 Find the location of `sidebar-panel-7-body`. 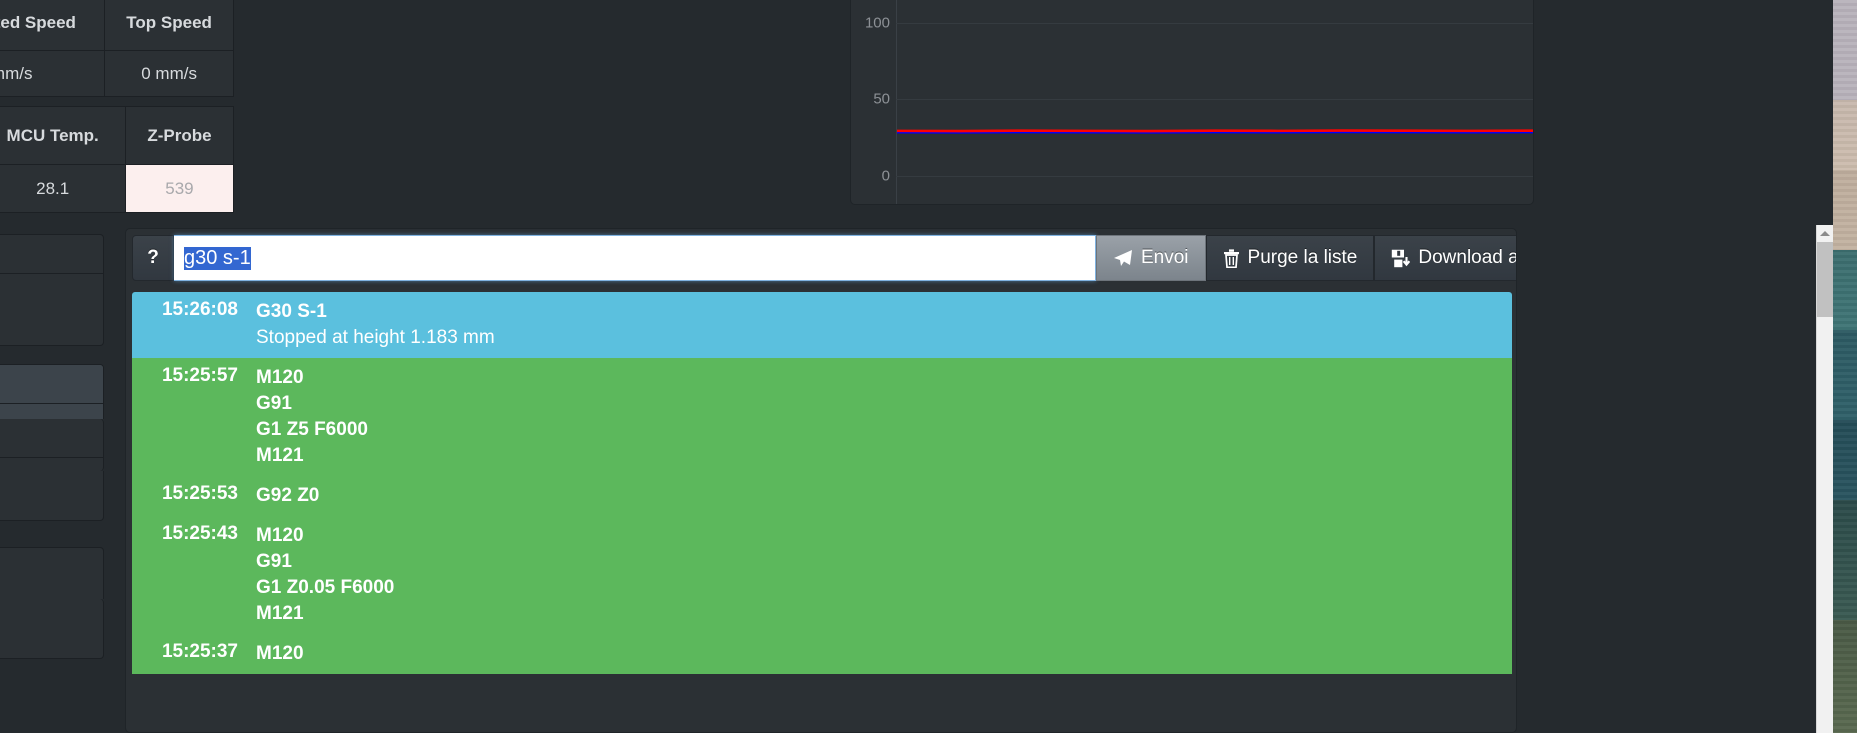

sidebar-panel-7-body is located at coordinates (51, 626).